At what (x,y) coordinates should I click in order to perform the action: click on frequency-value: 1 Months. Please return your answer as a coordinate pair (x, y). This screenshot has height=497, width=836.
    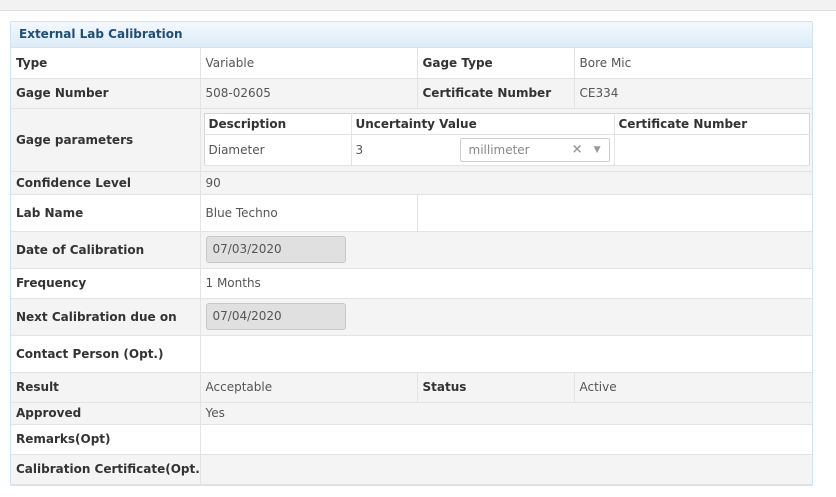
    Looking at the image, I should click on (505, 283).